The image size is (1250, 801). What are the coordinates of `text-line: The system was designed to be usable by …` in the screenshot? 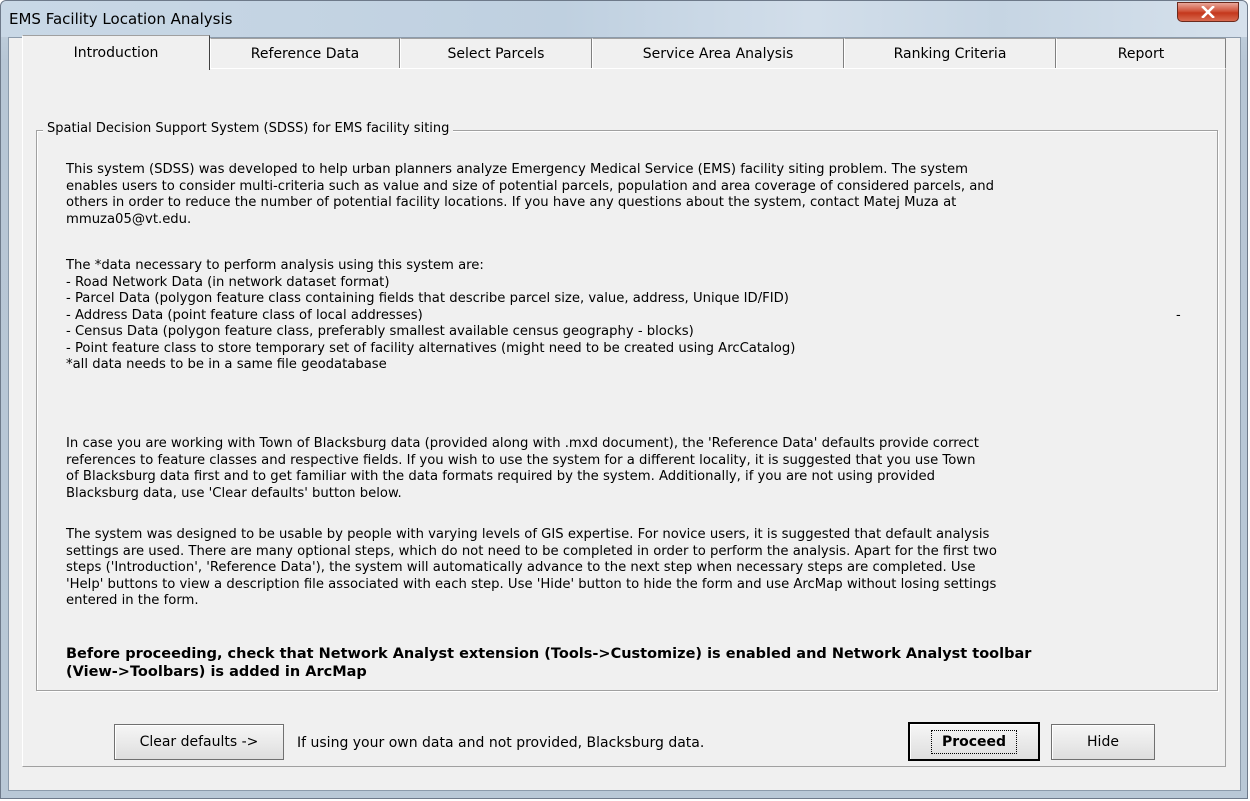 It's located at (528, 534).